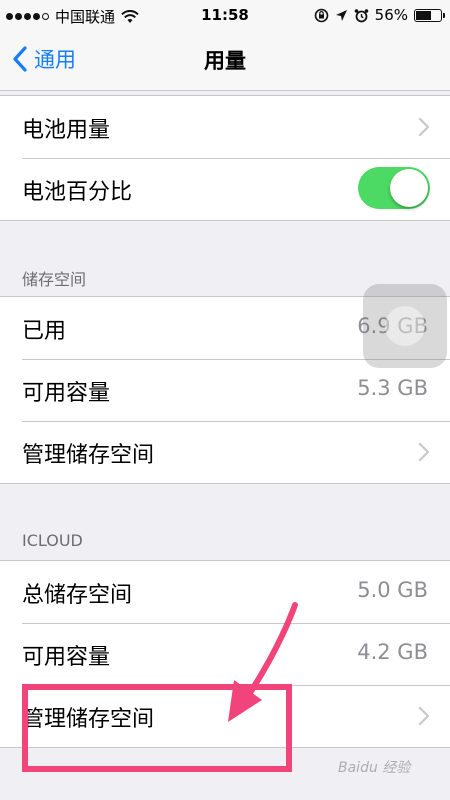 The width and height of the screenshot is (450, 800). Describe the element at coordinates (321, 15) in the screenshot. I see `rotation-lock-icon` at that location.